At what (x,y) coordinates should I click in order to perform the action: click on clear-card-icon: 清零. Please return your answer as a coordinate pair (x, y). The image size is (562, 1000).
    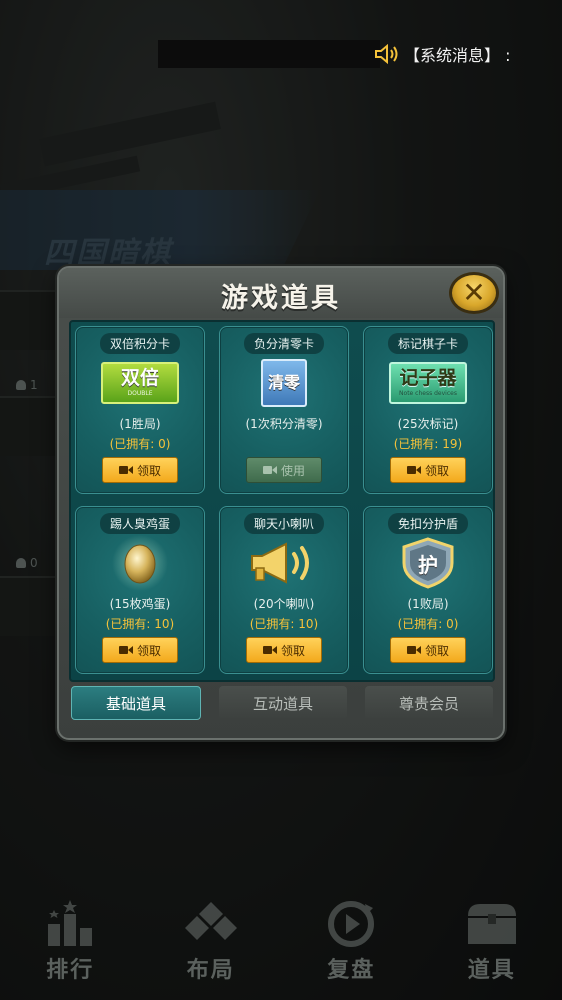
    Looking at the image, I should click on (284, 383).